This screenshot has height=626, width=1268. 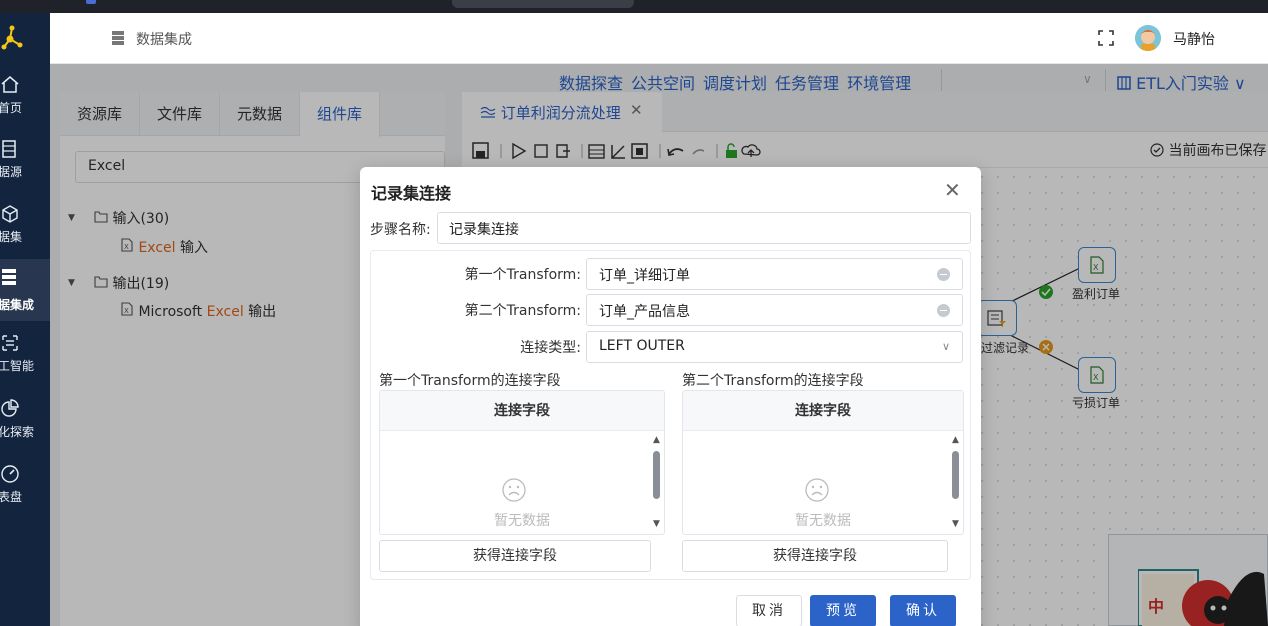 What do you see at coordinates (25, 226) in the screenshot?
I see `nav-item-dataset: 数据集` at bounding box center [25, 226].